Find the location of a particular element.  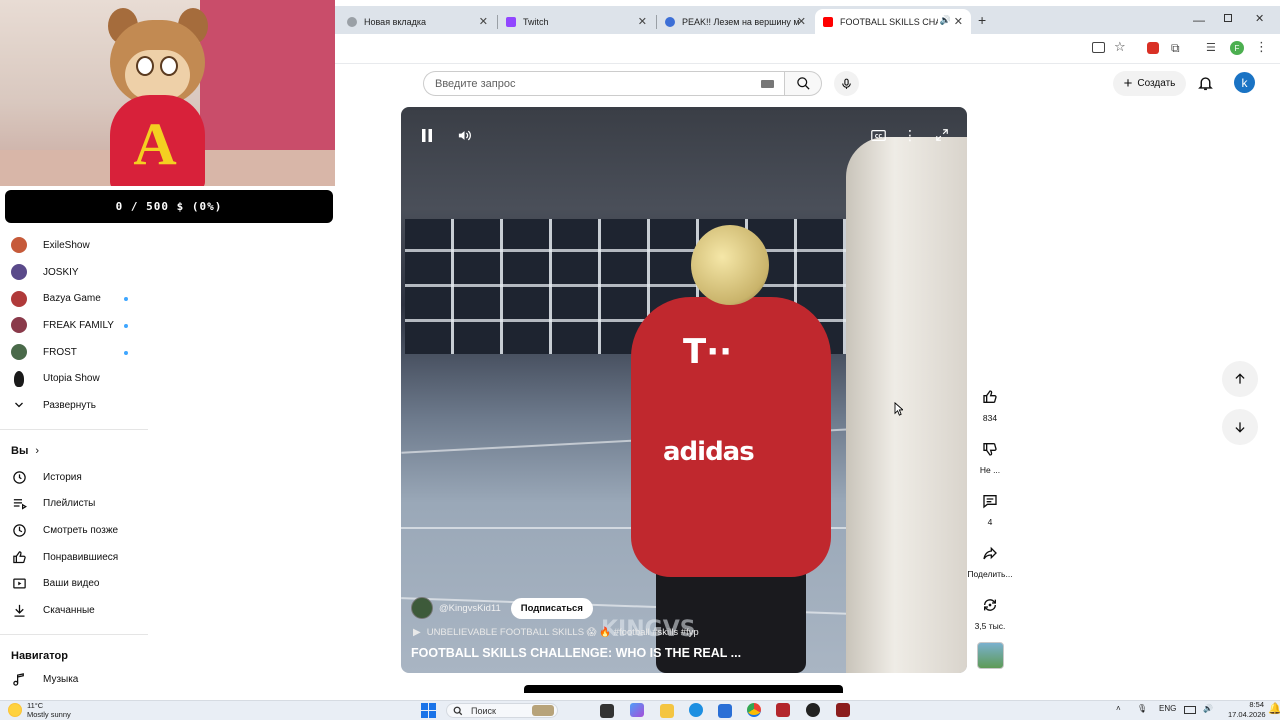

sidebar-item-music: Музыка is located at coordinates (75, 680).